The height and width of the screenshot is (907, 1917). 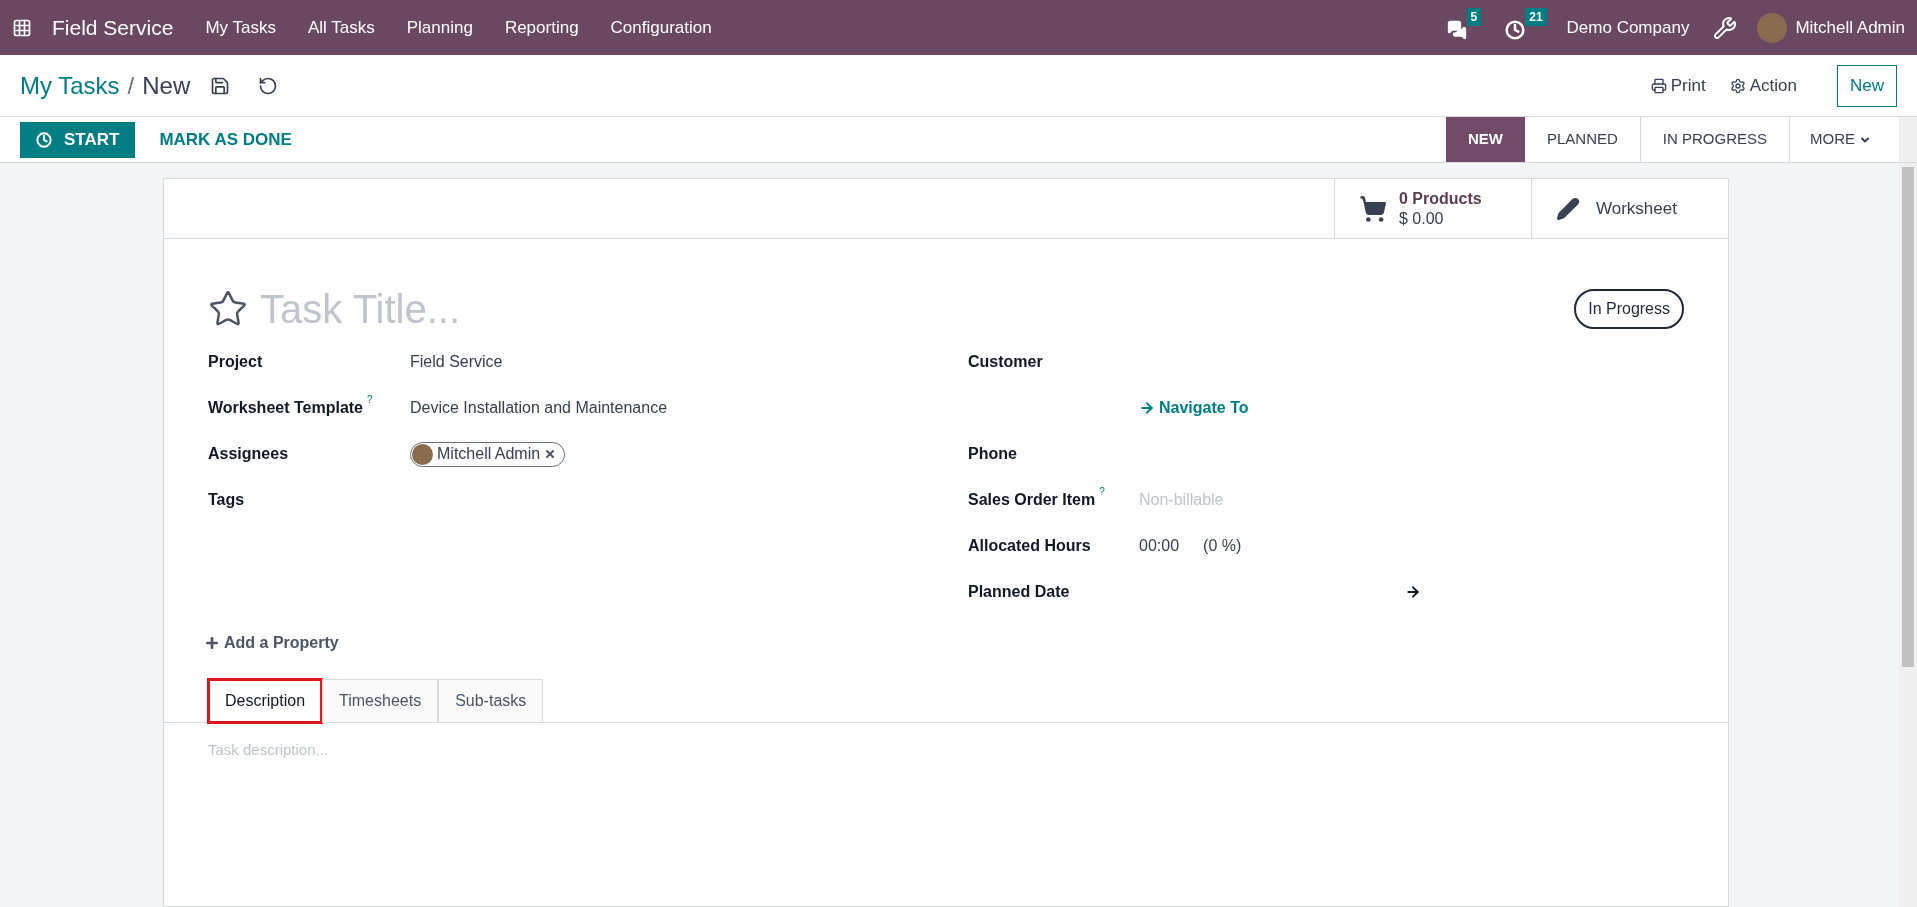 What do you see at coordinates (1019, 592) in the screenshot?
I see `field-label: Planned Date` at bounding box center [1019, 592].